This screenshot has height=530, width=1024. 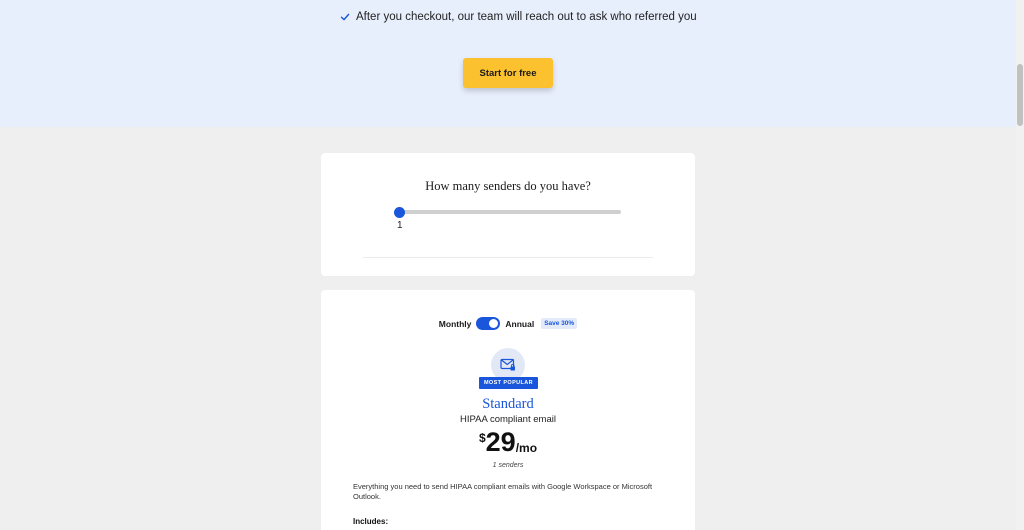 I want to click on scrollbar-thumb, so click(x=1020, y=95).